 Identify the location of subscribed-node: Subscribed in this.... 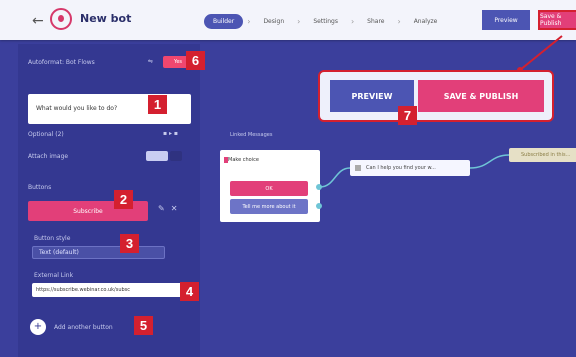
(542, 155).